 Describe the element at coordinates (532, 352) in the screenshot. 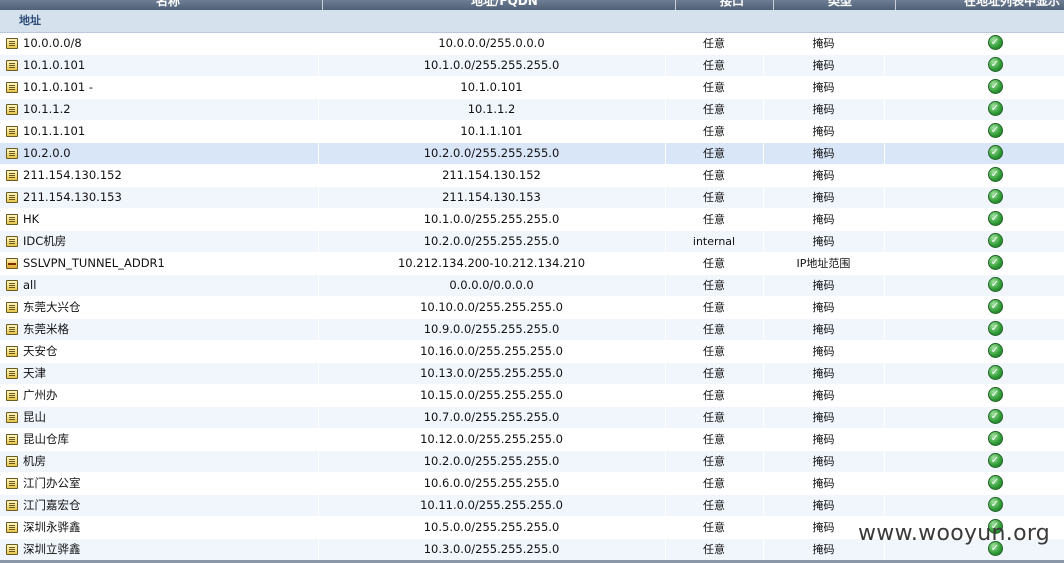

I see `table-row: 天安仓 10.16.0.0/255.255.255.0 任意 掩码 ✓` at that location.